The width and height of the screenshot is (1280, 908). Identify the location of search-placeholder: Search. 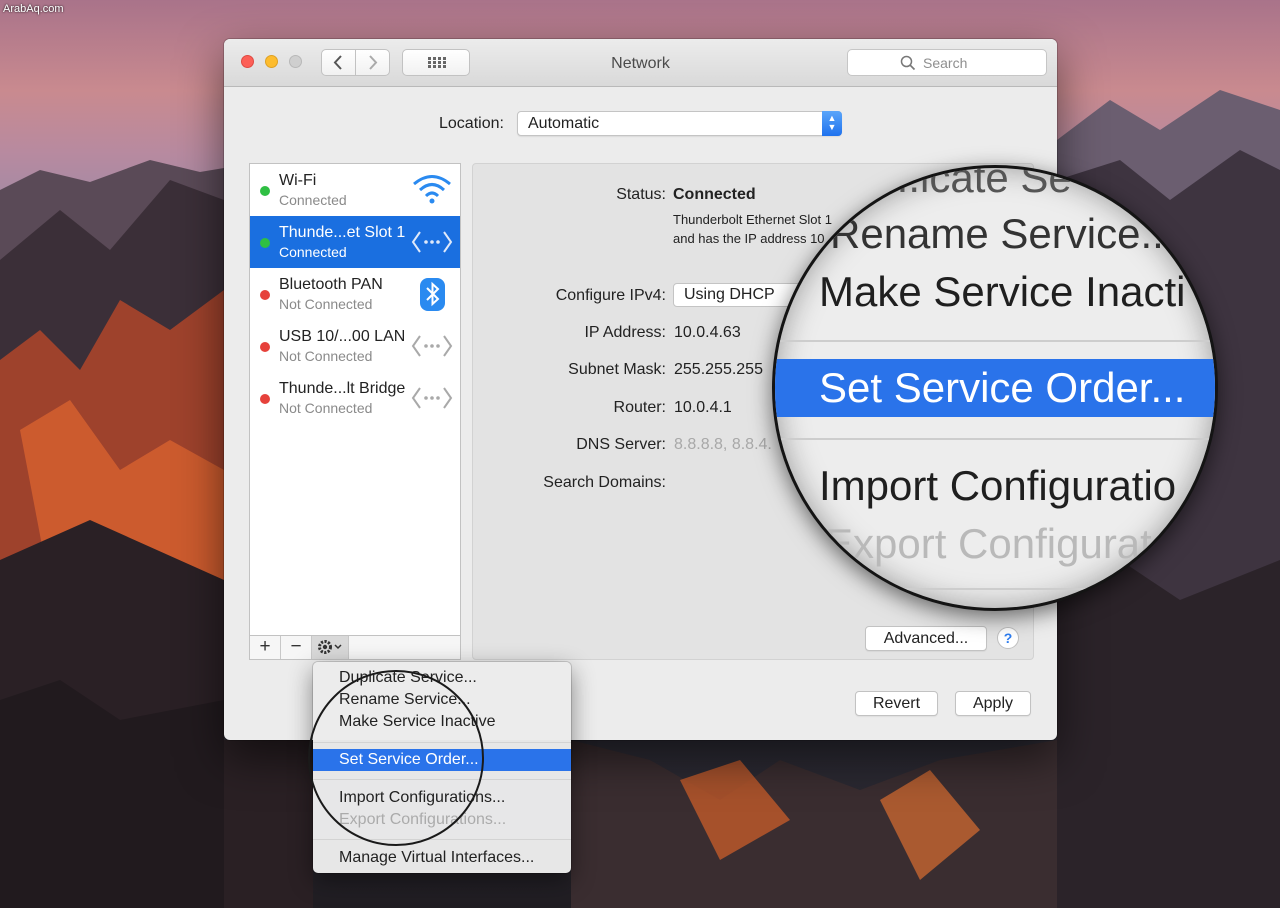
(945, 63).